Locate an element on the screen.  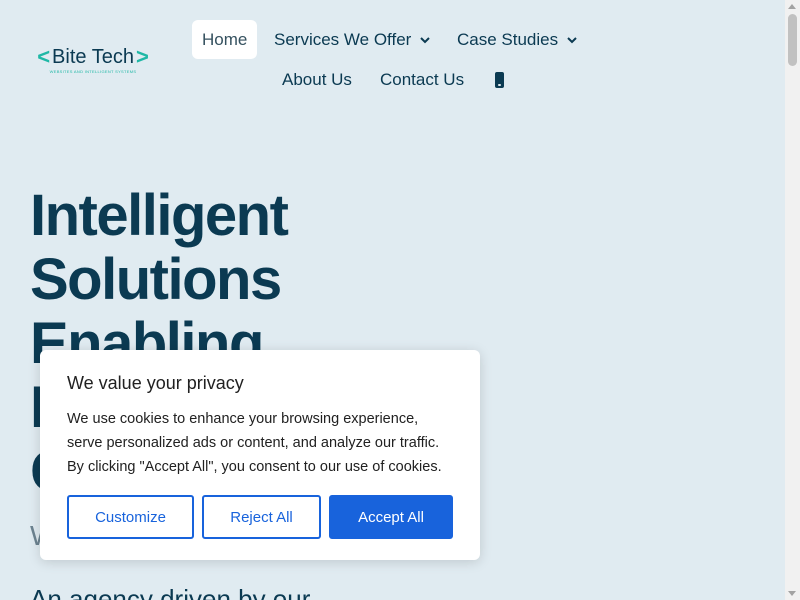
page-scrollbar is located at coordinates (792, 300).